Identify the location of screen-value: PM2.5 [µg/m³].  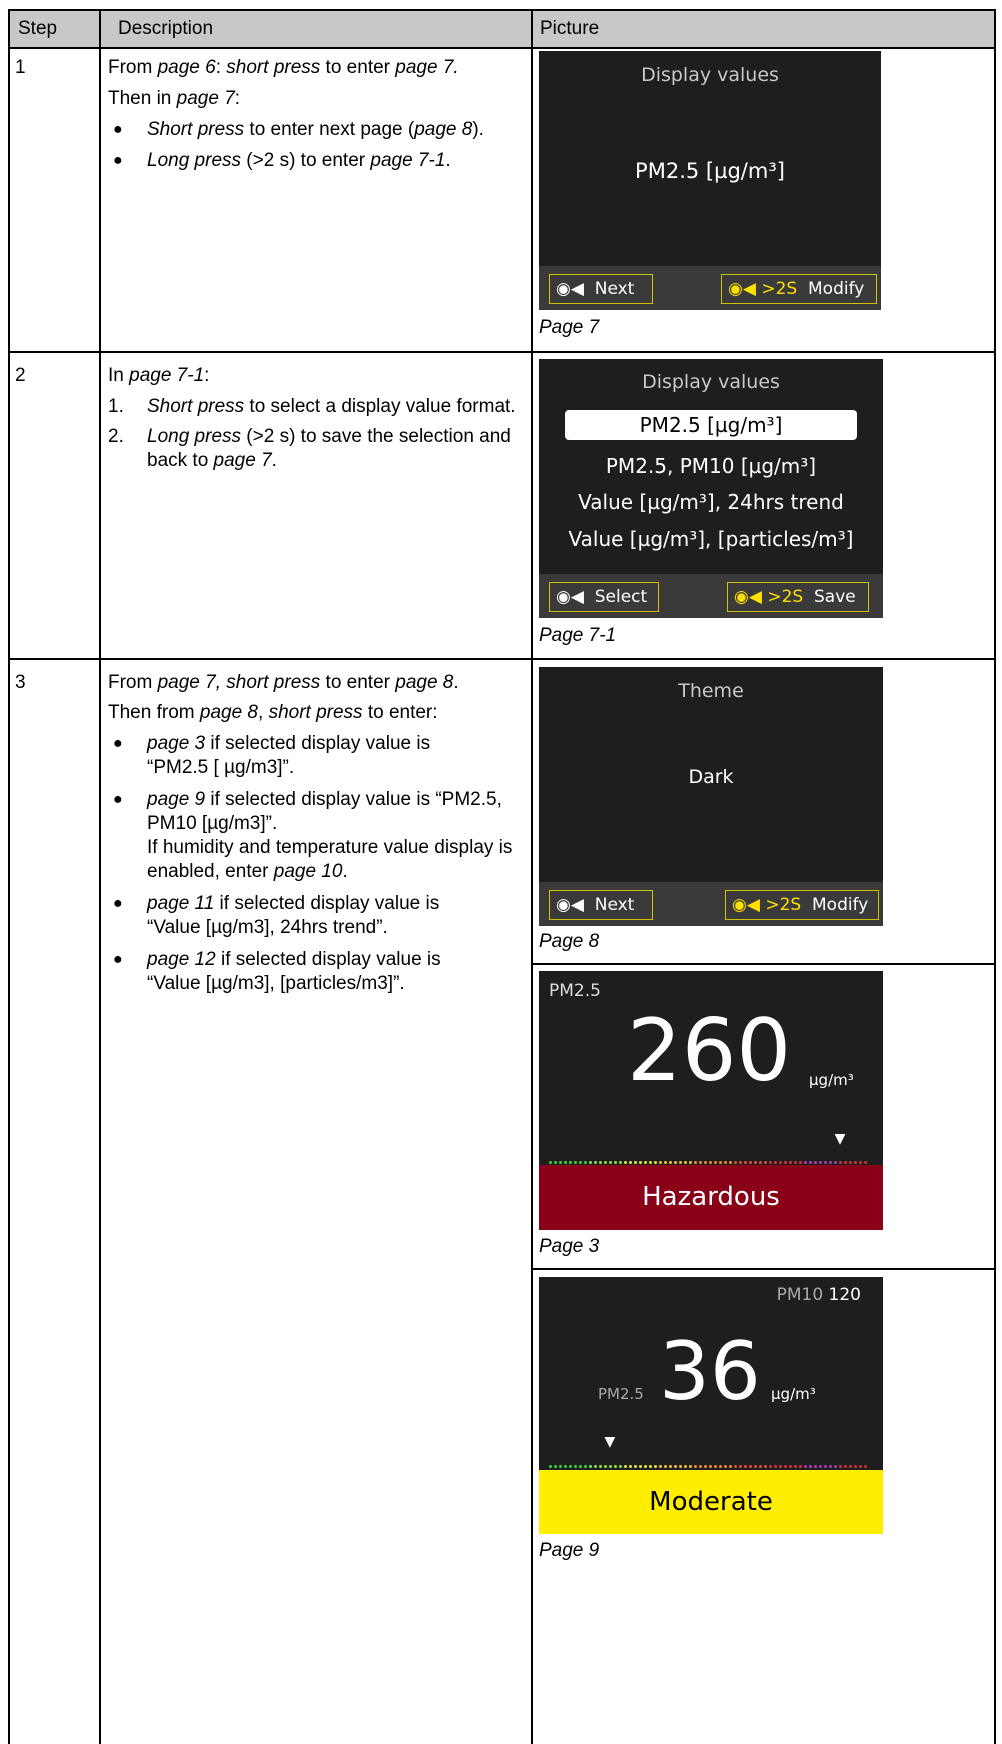
(710, 171).